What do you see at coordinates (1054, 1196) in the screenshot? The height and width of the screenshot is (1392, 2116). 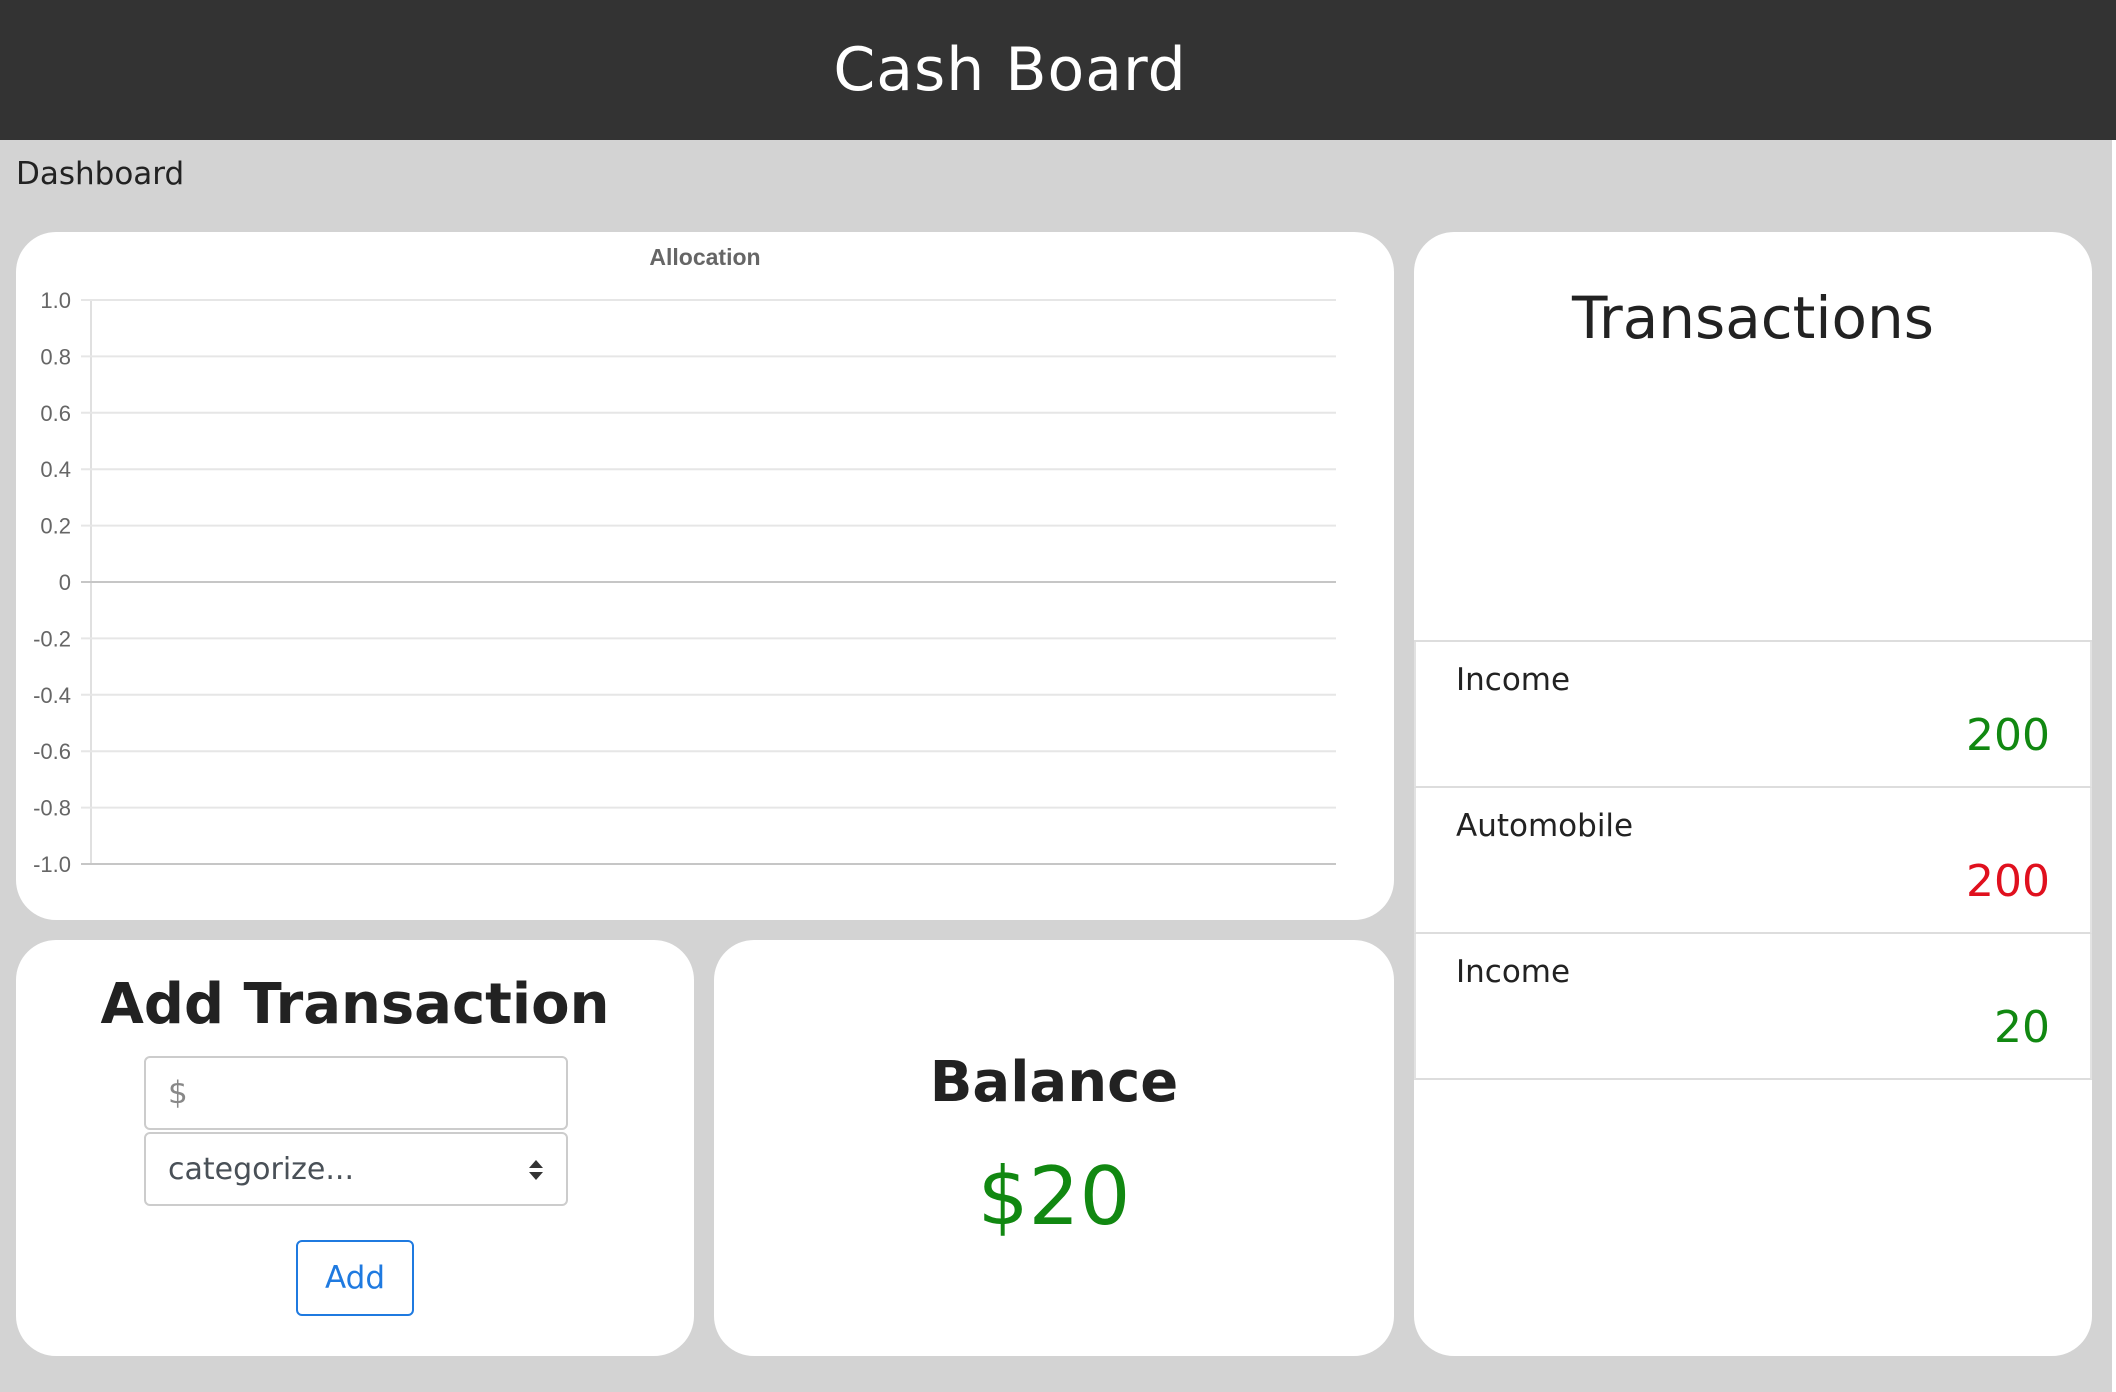 I see `balance-value: $20` at bounding box center [1054, 1196].